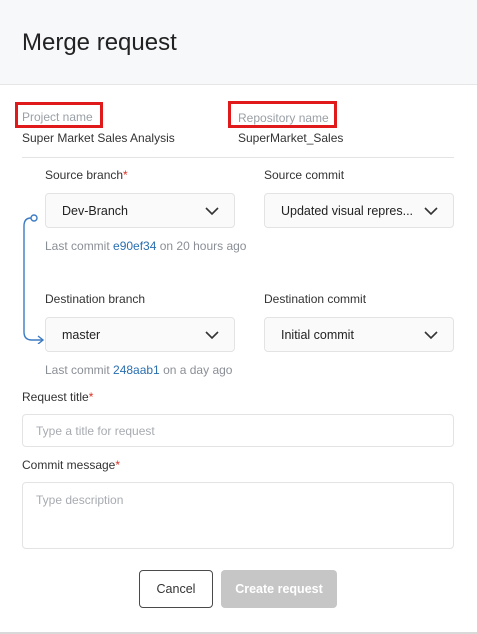  Describe the element at coordinates (317, 335) in the screenshot. I see `destination-commit-value: Initial commit` at that location.